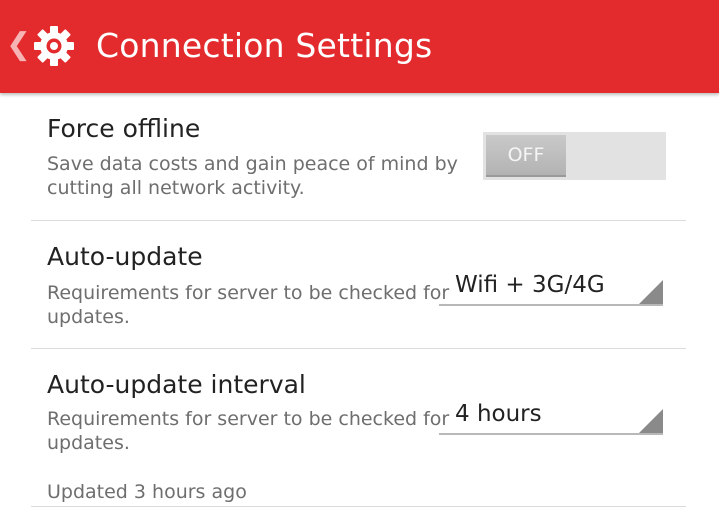 The width and height of the screenshot is (719, 524). What do you see at coordinates (176, 384) in the screenshot?
I see `setting-title: Auto-update interval` at bounding box center [176, 384].